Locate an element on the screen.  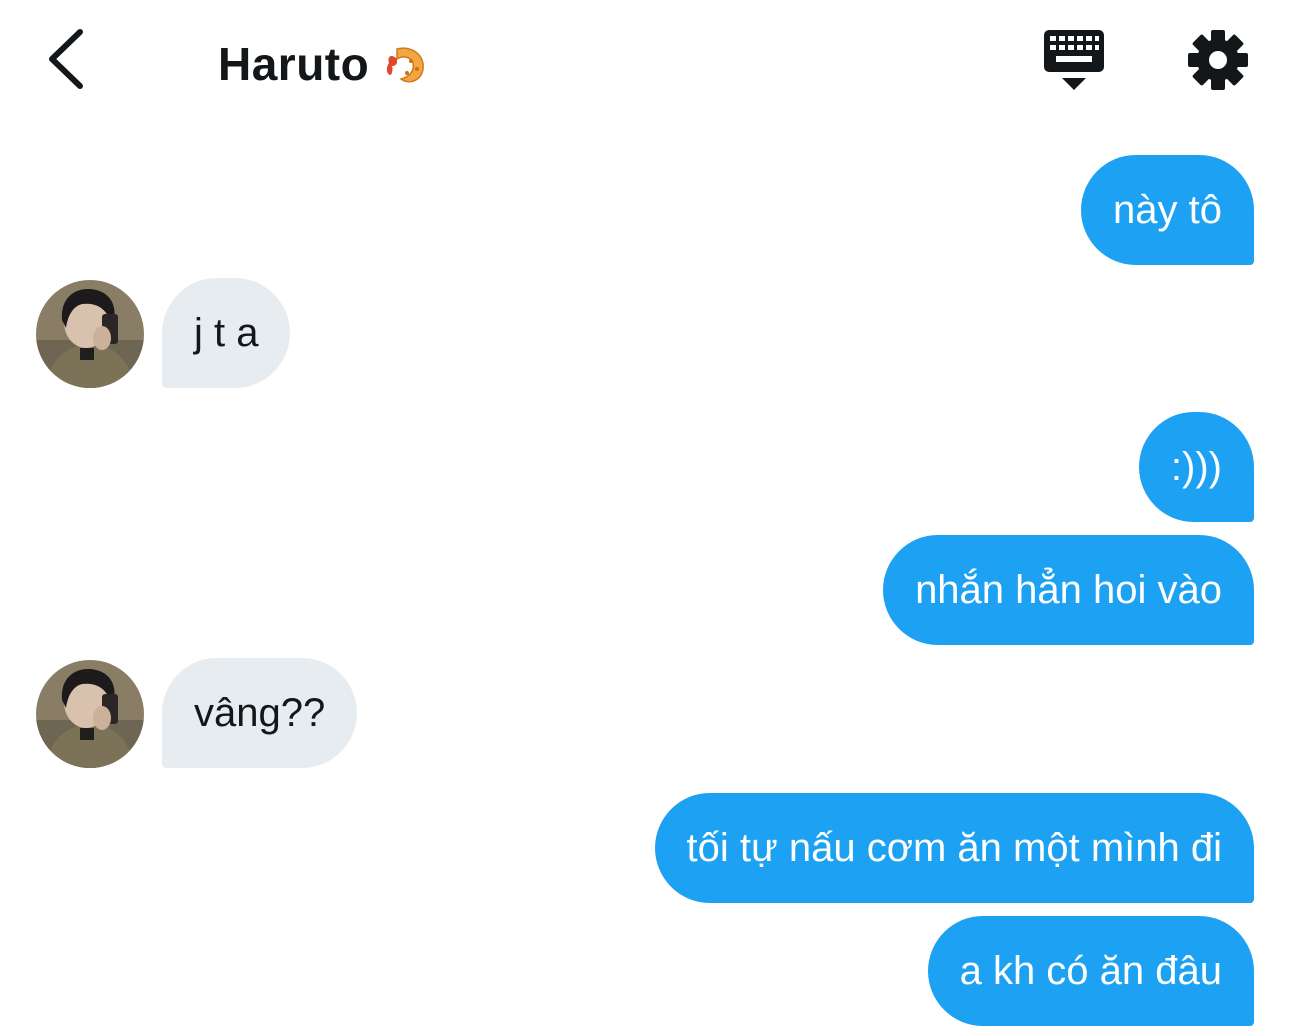
message-bubble-outgoing: tối tự nấu cơm ăn một mình đi is located at coordinates (954, 848).